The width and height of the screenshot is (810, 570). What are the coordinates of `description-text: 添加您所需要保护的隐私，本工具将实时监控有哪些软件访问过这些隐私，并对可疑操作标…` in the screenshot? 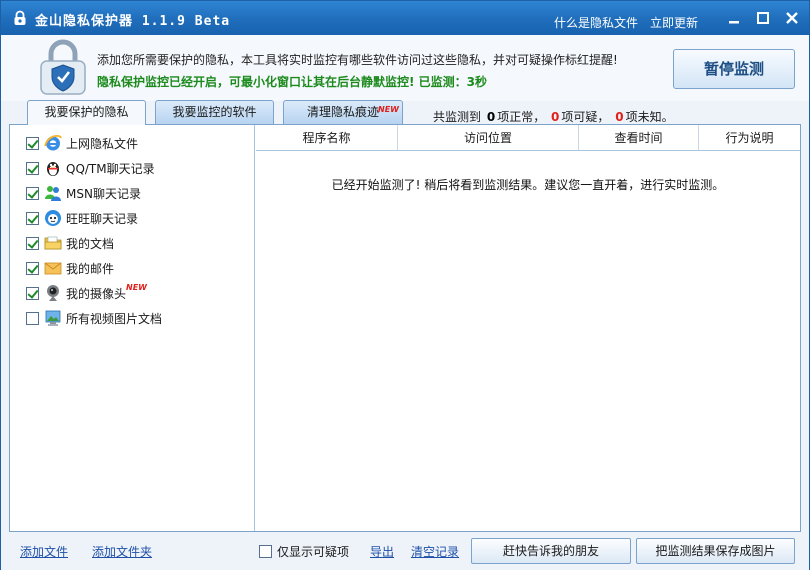 It's located at (357, 60).